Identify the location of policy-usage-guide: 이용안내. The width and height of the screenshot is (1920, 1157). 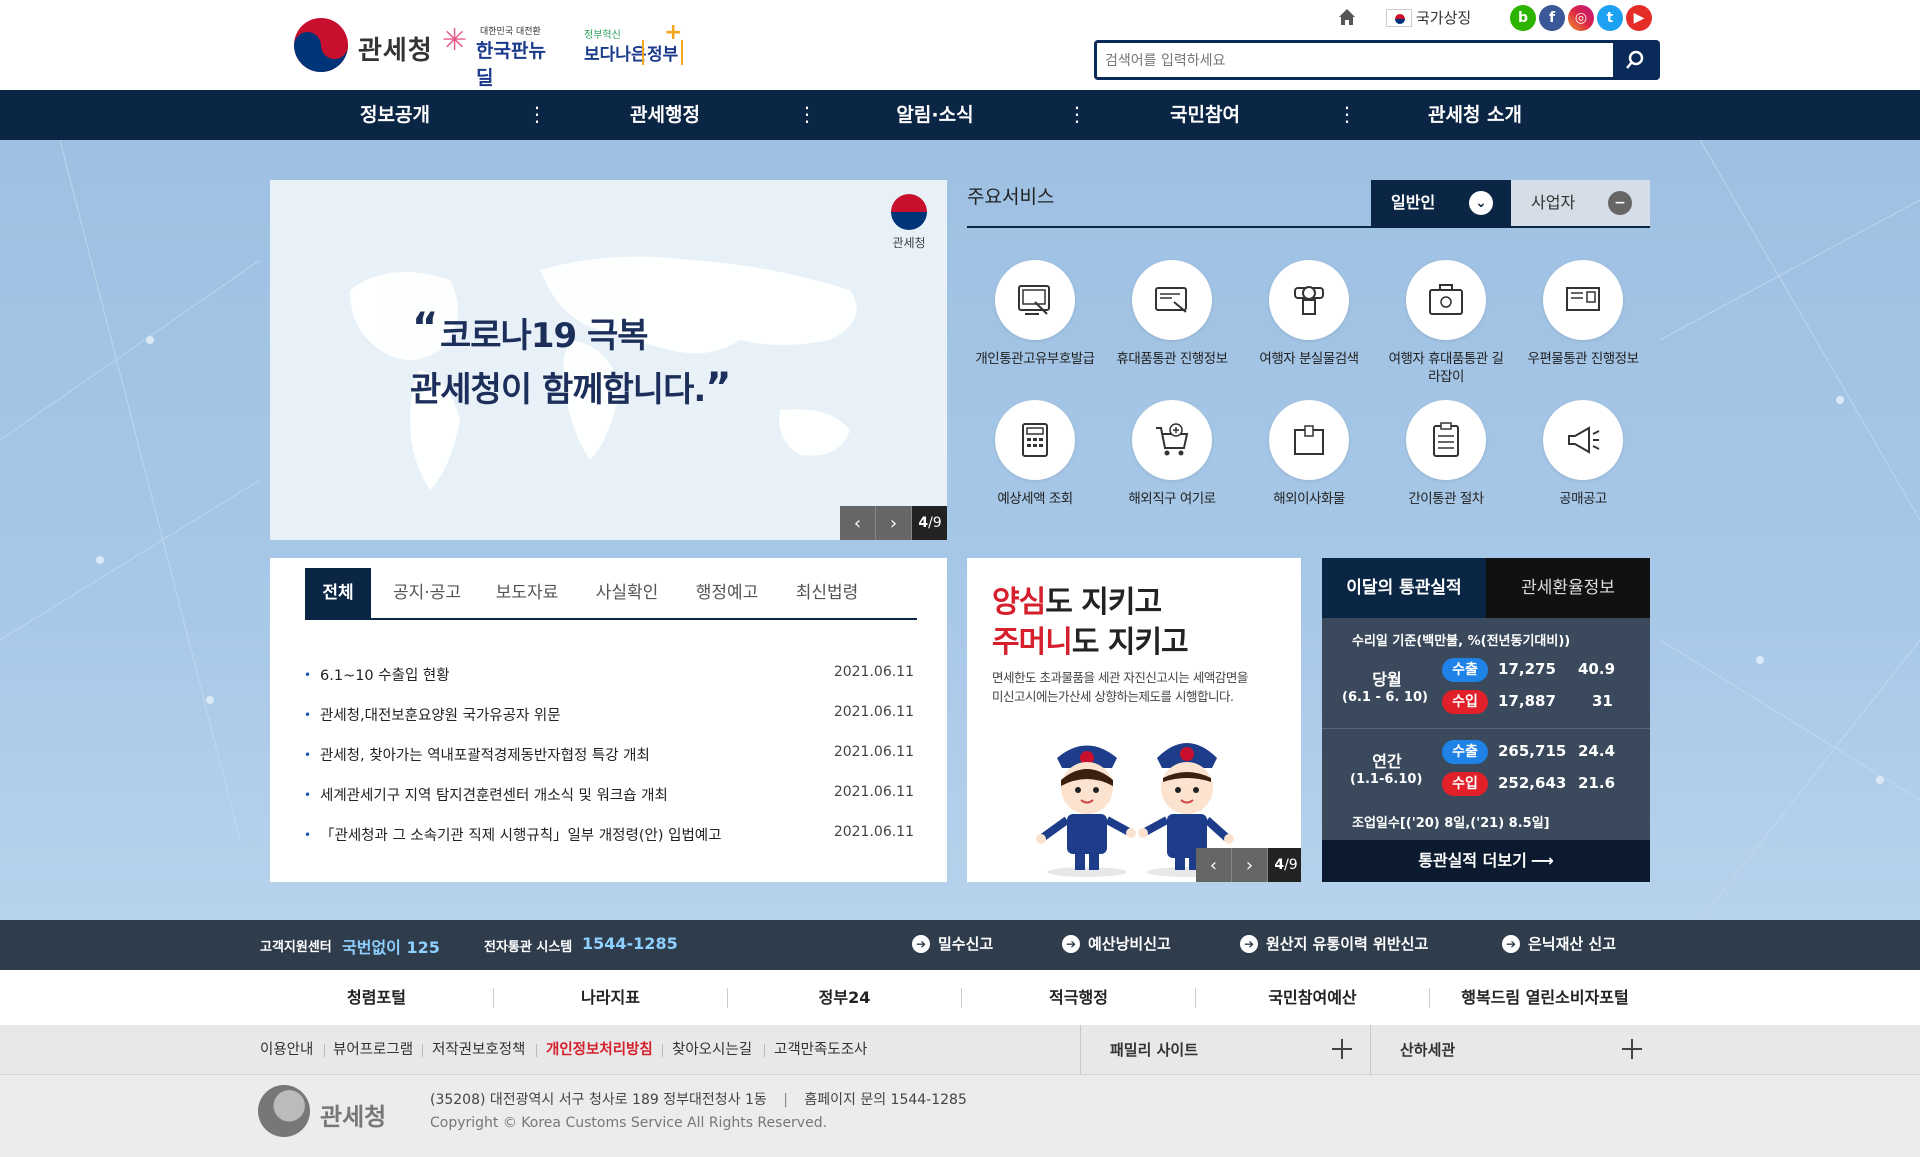
(286, 1050).